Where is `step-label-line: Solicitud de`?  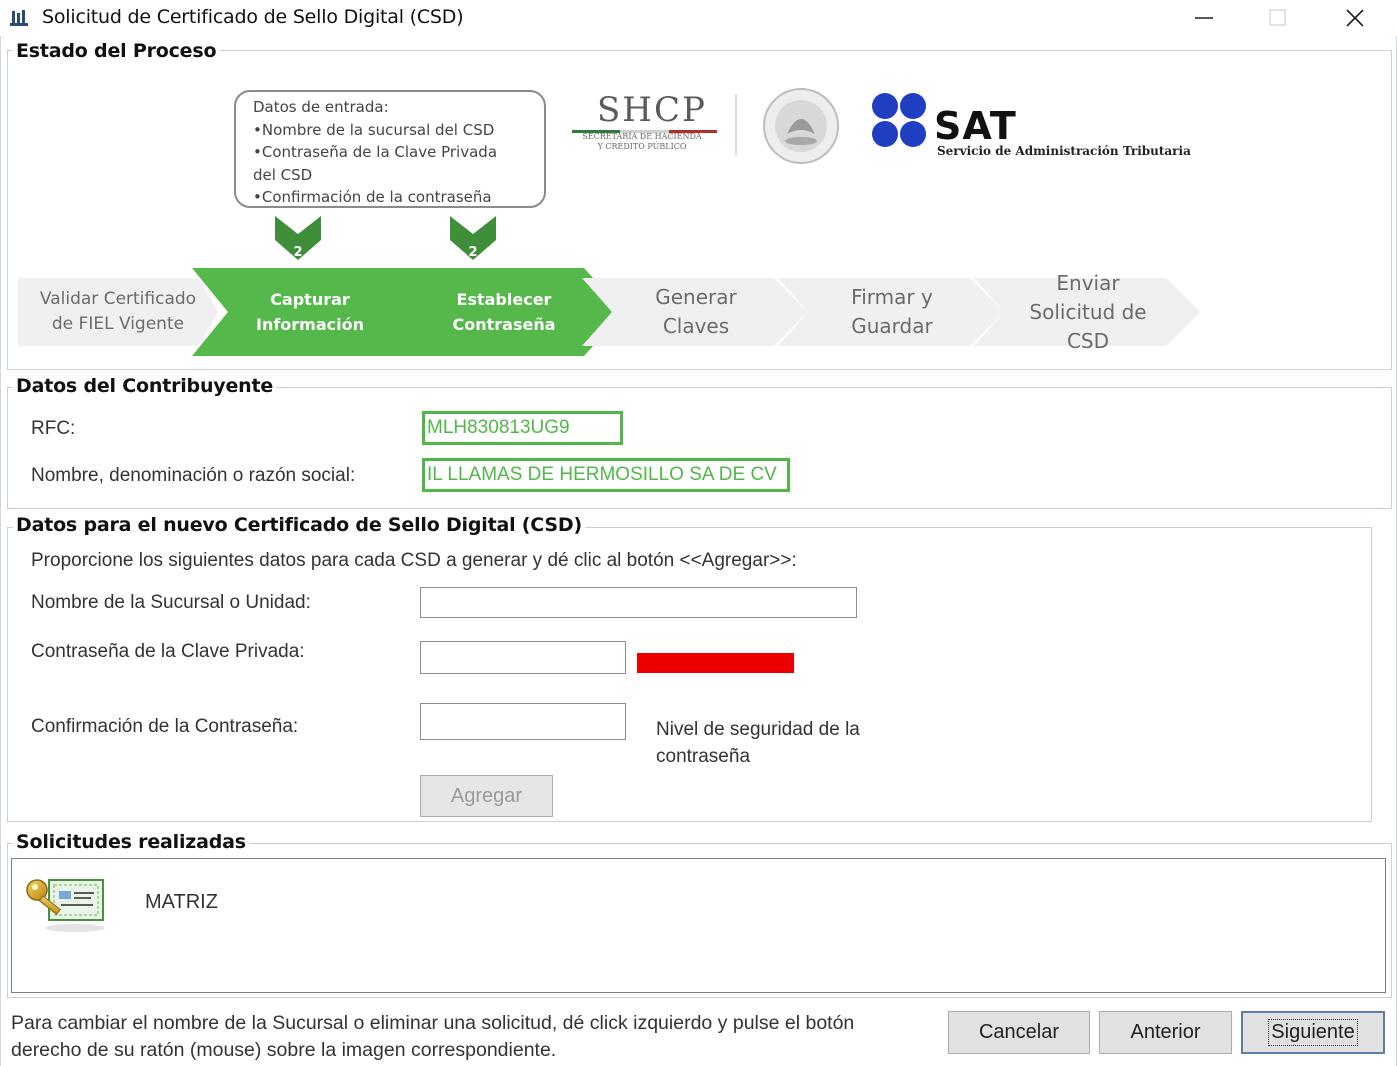 step-label-line: Solicitud de is located at coordinates (1088, 311).